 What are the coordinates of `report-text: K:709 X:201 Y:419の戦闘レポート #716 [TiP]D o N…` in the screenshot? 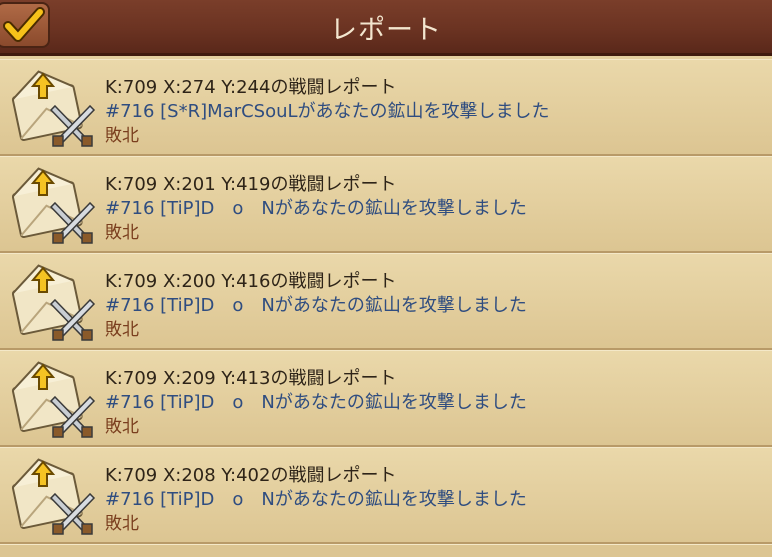 It's located at (316, 209).